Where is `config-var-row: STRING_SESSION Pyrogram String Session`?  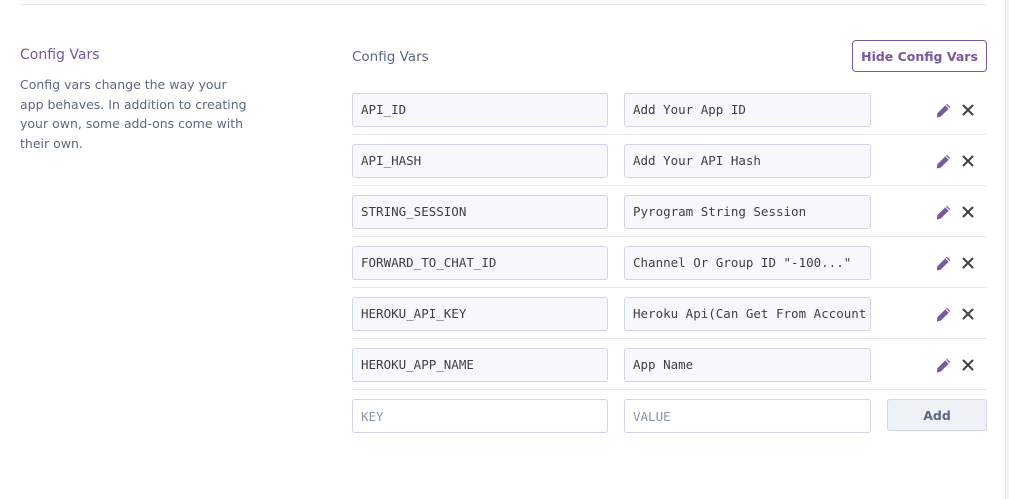
config-var-row: STRING_SESSION Pyrogram String Session is located at coordinates (669, 211).